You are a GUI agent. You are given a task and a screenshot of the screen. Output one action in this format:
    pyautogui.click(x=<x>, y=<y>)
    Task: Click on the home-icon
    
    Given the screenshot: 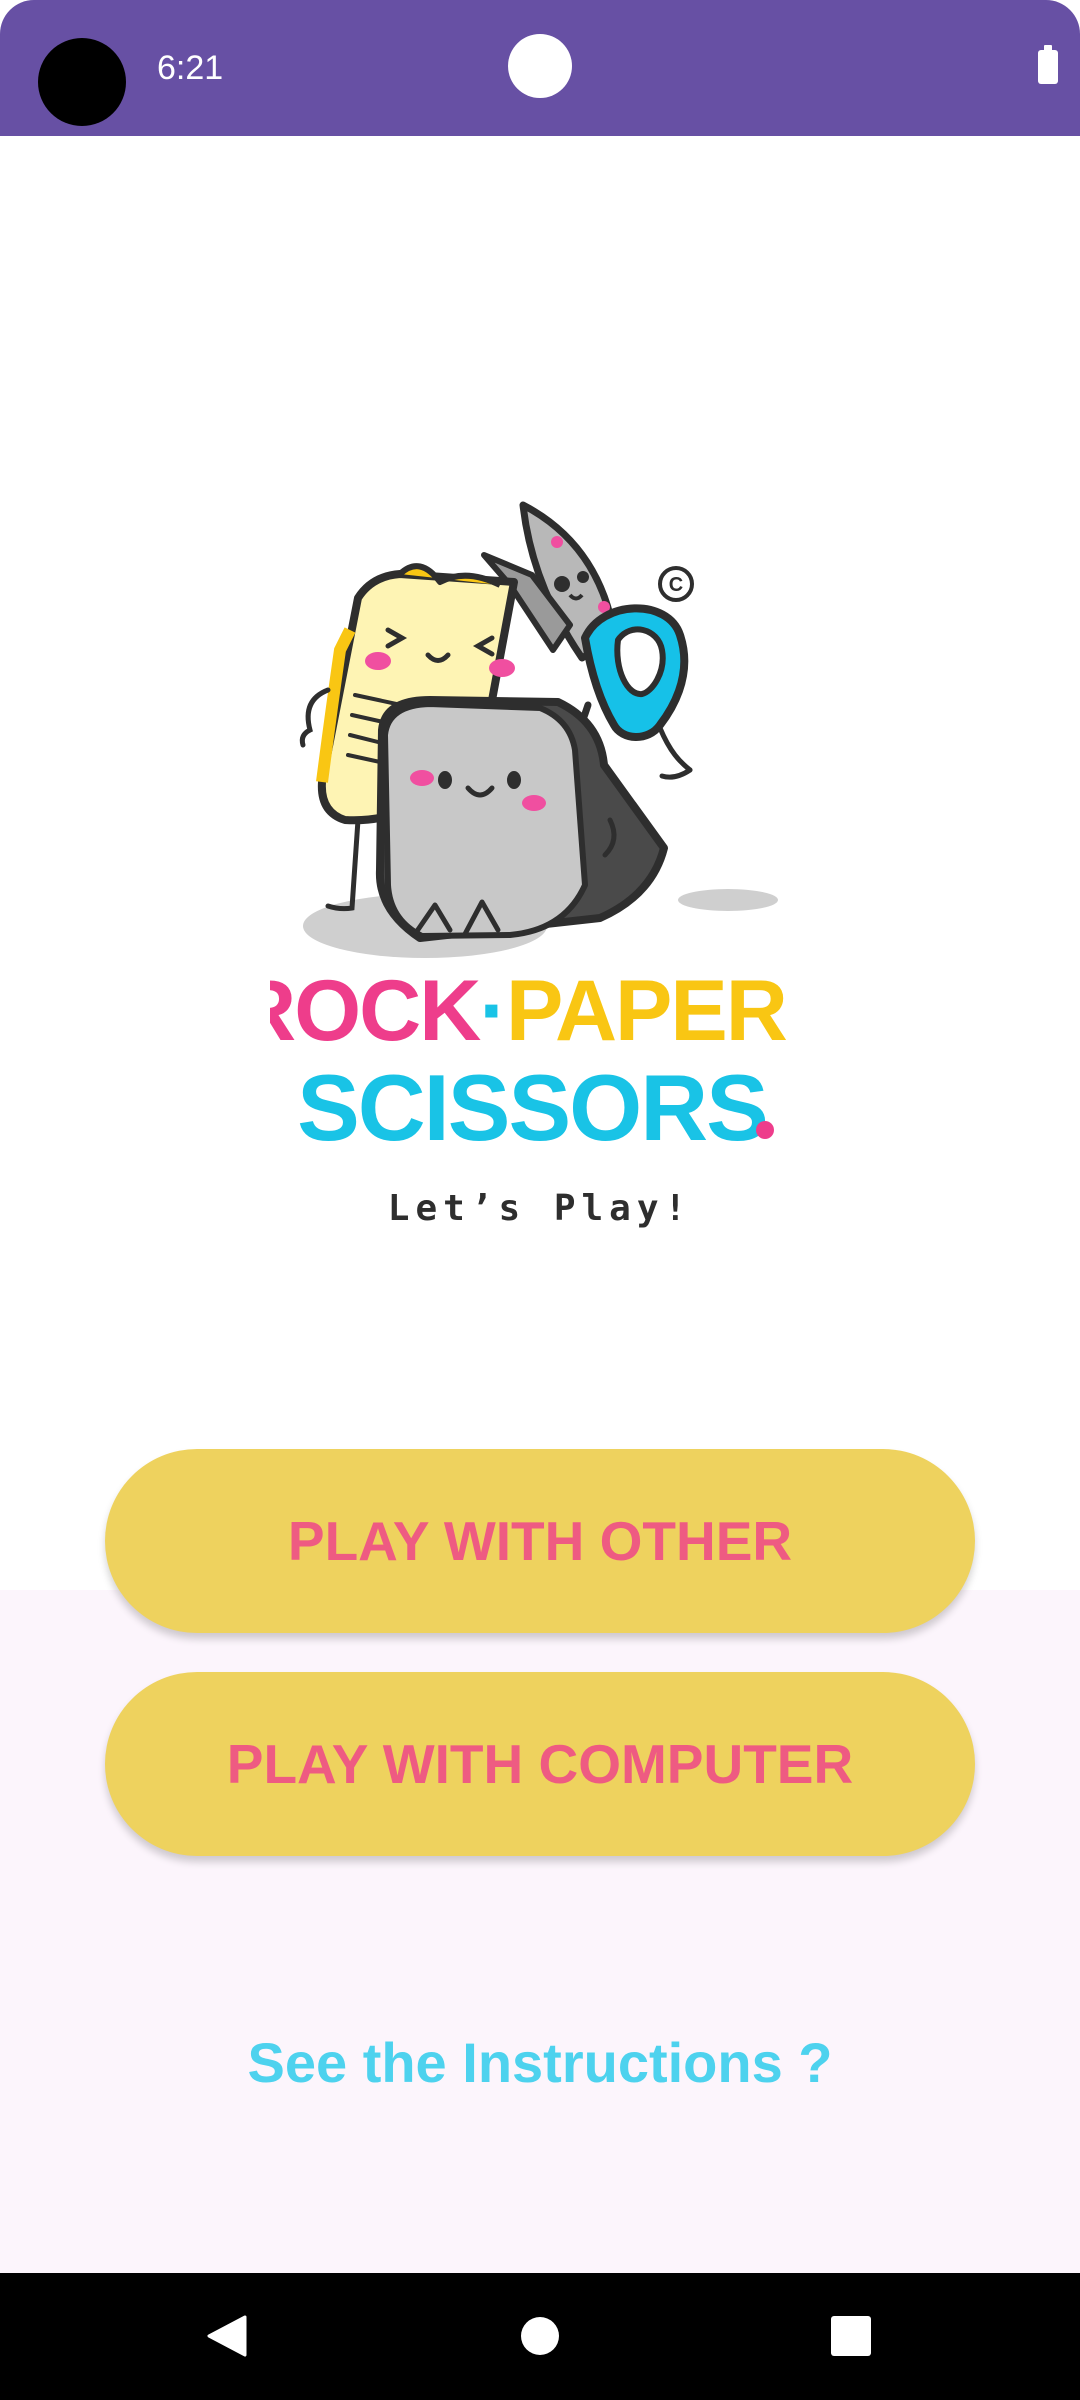 What is the action you would take?
    pyautogui.click(x=540, y=2336)
    